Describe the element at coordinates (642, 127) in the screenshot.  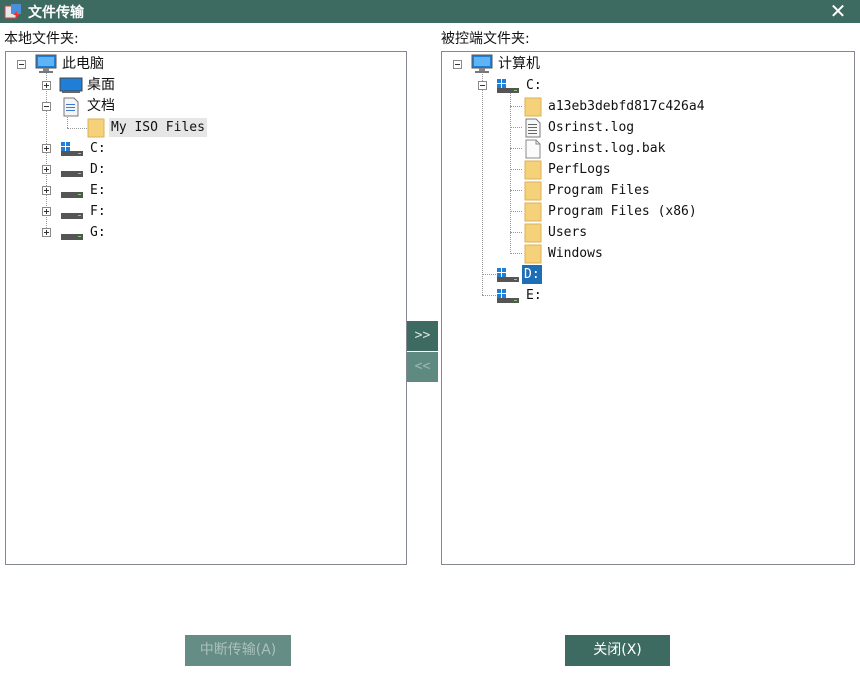
I see `tree-node-file: Osrinst.log` at that location.